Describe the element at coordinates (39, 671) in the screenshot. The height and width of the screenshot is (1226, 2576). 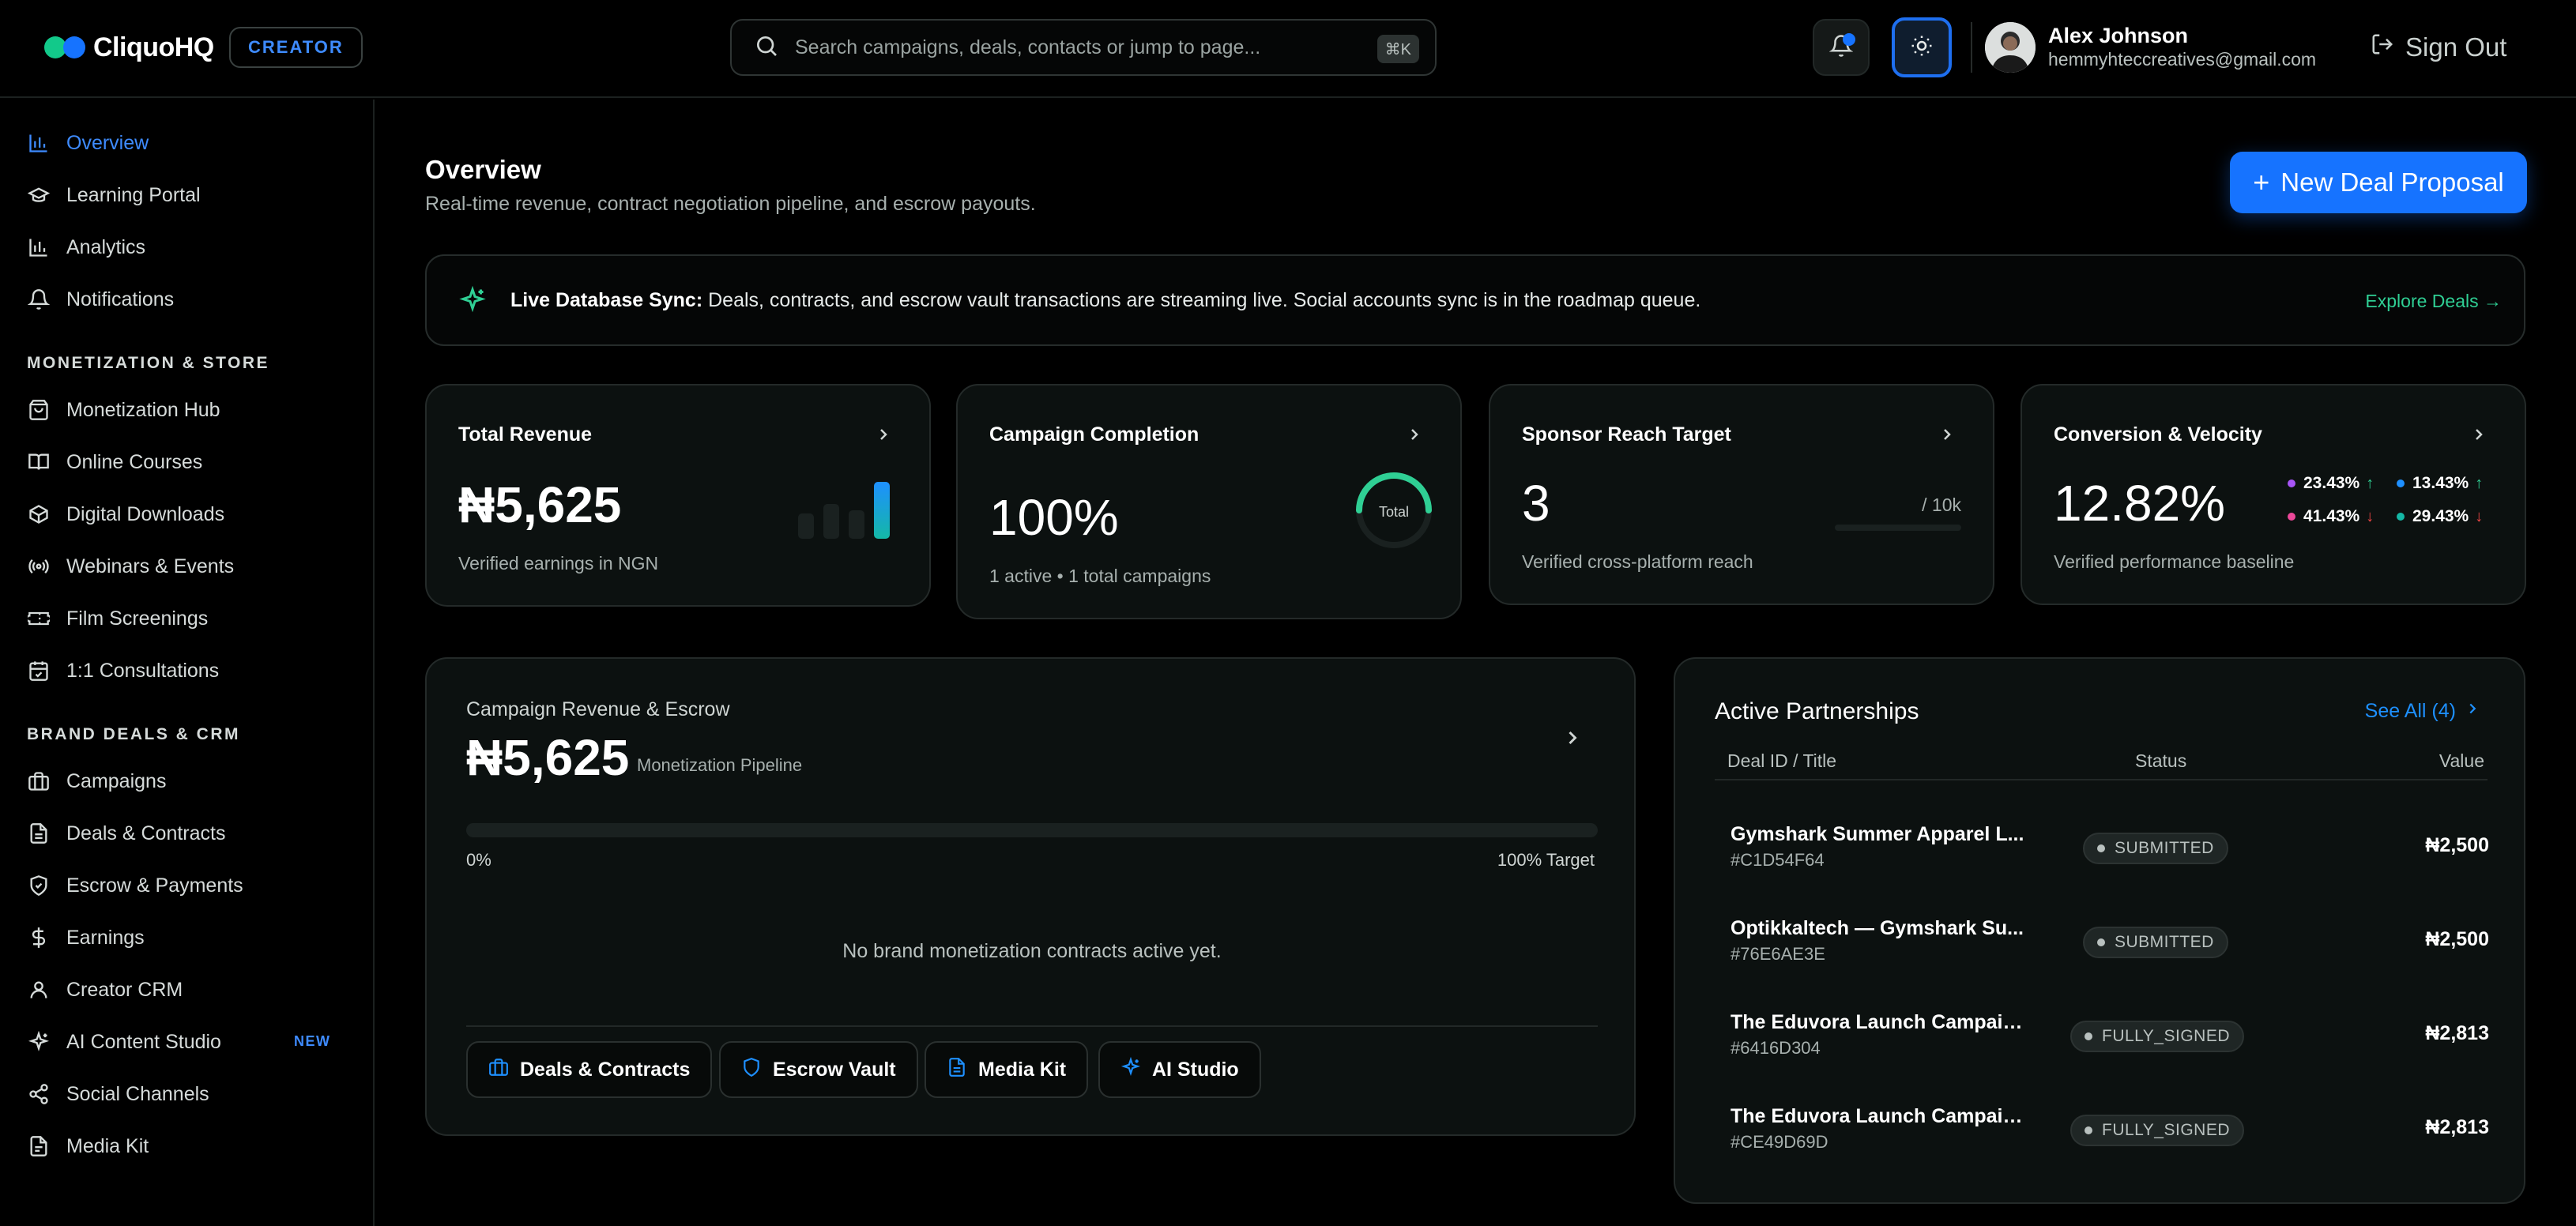
I see `calendar-check-icon` at that location.